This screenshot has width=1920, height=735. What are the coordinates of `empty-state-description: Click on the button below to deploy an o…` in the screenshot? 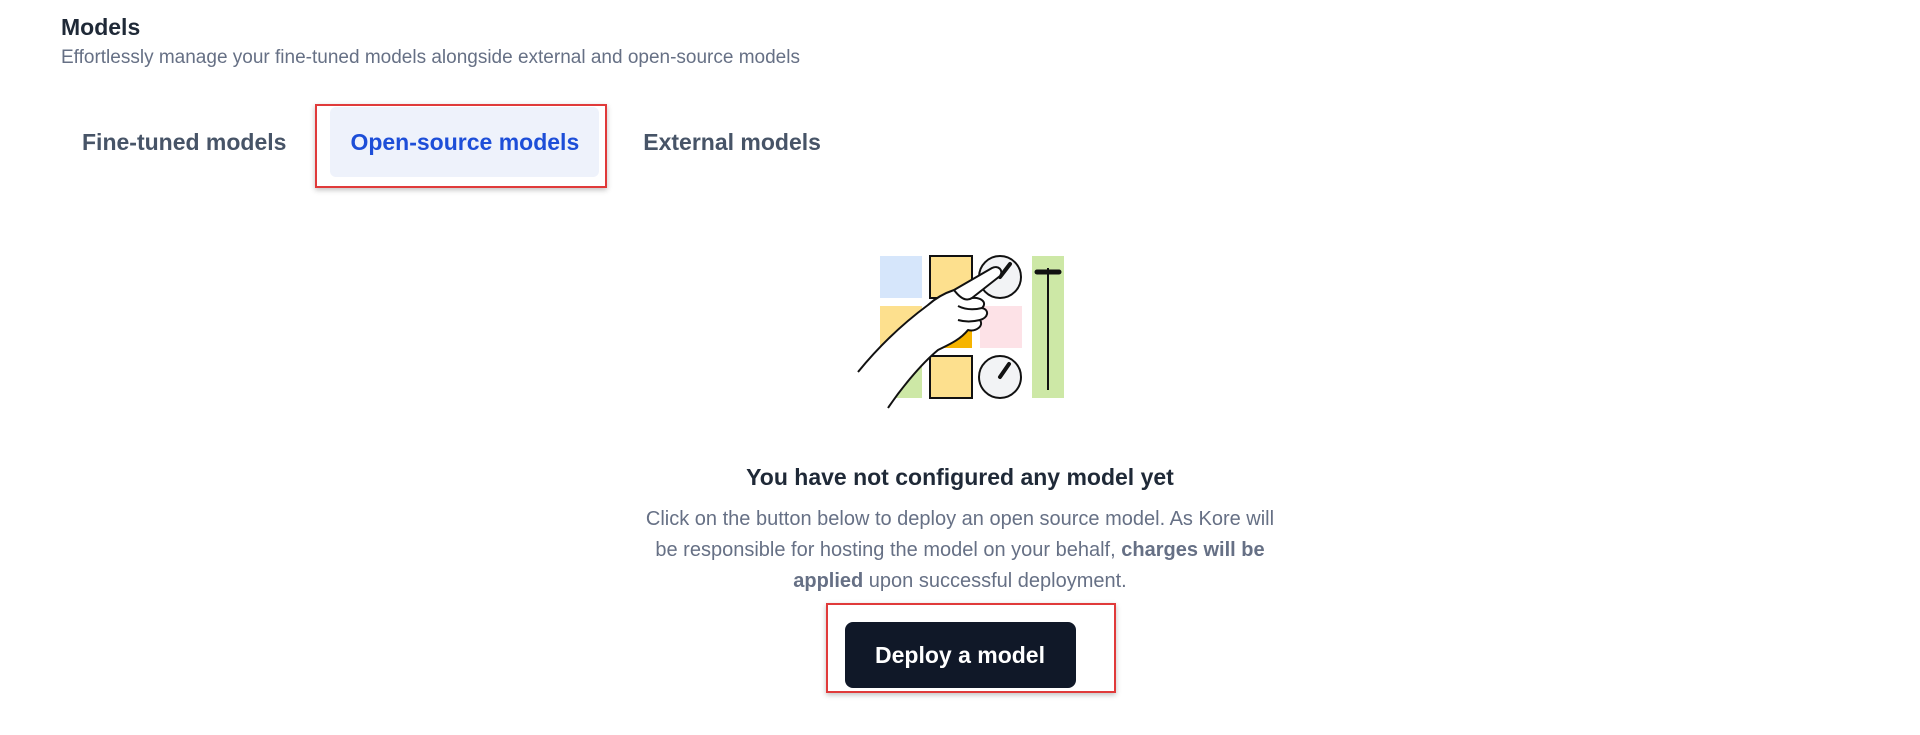 It's located at (960, 550).